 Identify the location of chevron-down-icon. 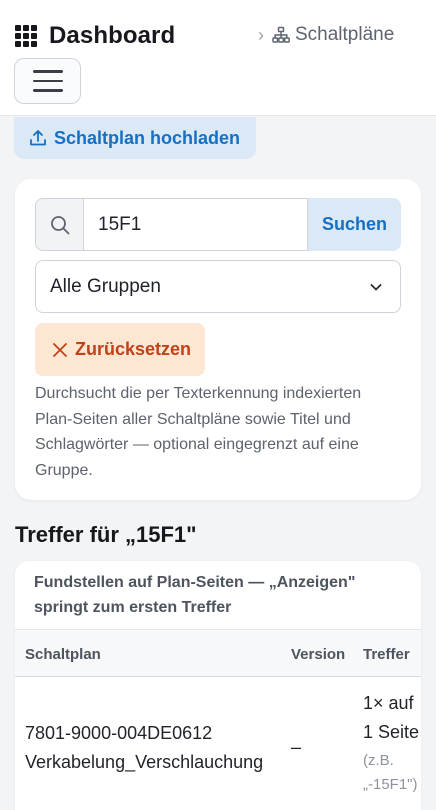
(376, 286).